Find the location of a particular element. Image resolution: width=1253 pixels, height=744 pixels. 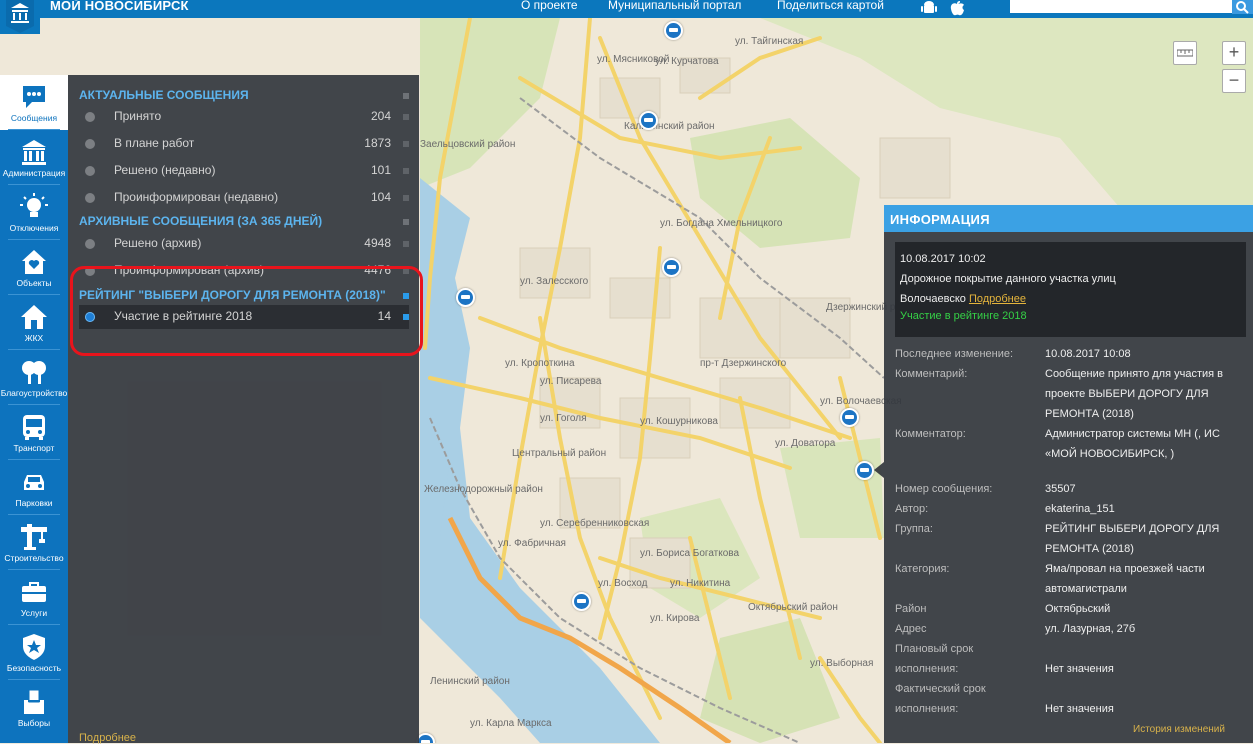

nav-housing: ЖКХ is located at coordinates (34, 322).